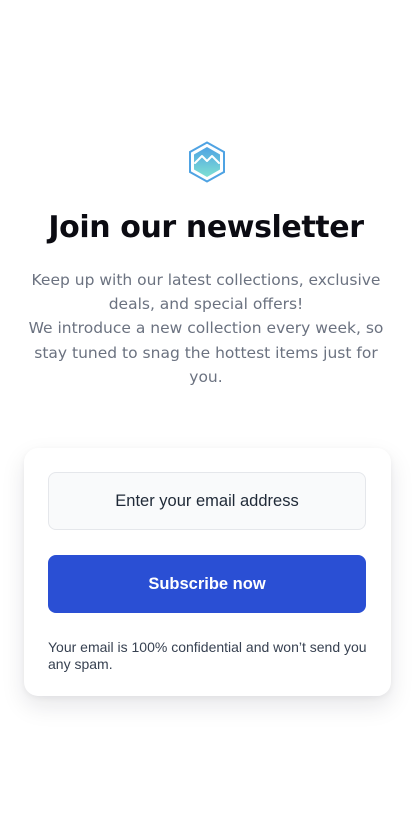 The width and height of the screenshot is (412, 832). I want to click on email-input, so click(207, 501).